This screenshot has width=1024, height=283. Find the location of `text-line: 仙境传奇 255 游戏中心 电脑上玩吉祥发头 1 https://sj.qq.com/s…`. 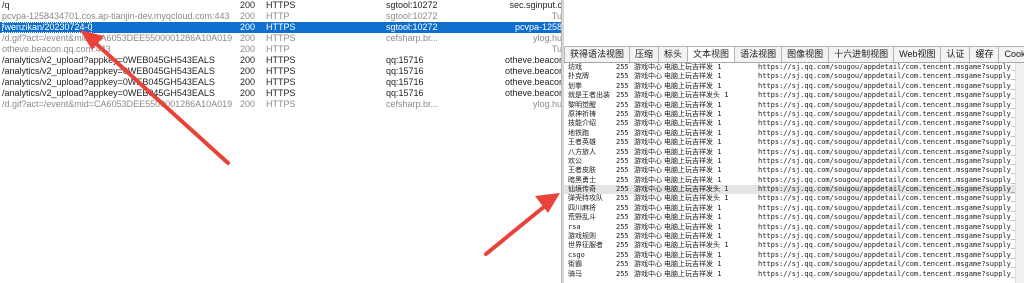

text-line: 仙境传奇 255 游戏中心 电脑上玩吉祥发头 1 https://sj.qq.com/s… is located at coordinates (794, 190).